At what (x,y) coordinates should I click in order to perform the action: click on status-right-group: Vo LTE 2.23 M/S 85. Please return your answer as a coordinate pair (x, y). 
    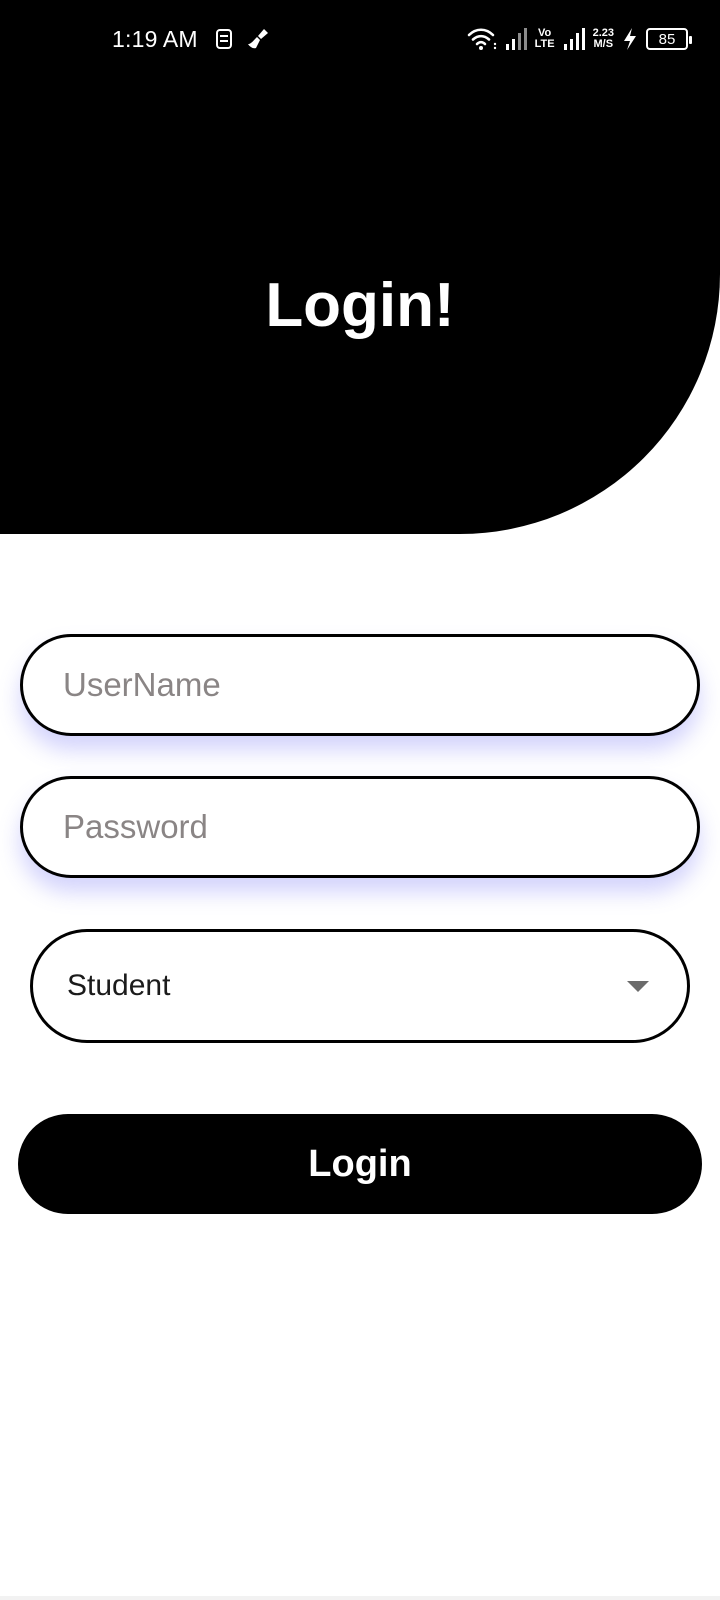
    Looking at the image, I should click on (579, 39).